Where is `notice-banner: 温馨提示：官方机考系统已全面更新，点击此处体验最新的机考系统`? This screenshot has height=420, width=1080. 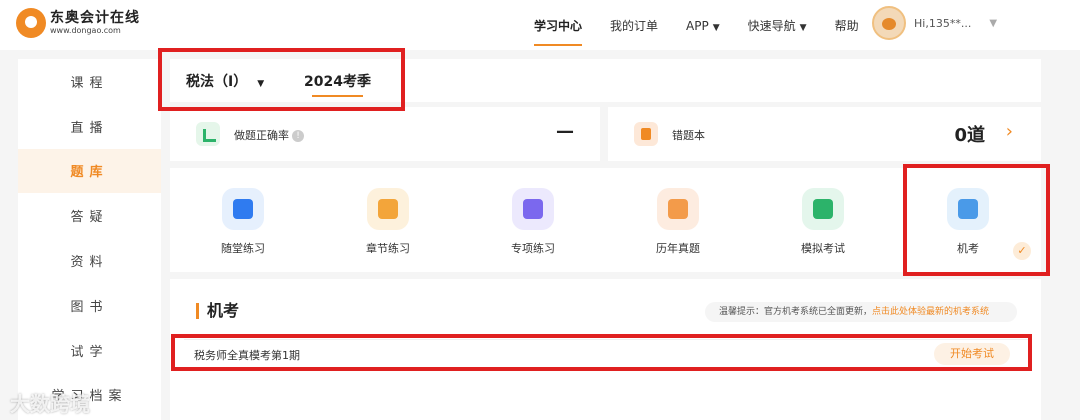
notice-banner: 温馨提示：官方机考系统已全面更新，点击此处体验最新的机考系统 is located at coordinates (861, 312).